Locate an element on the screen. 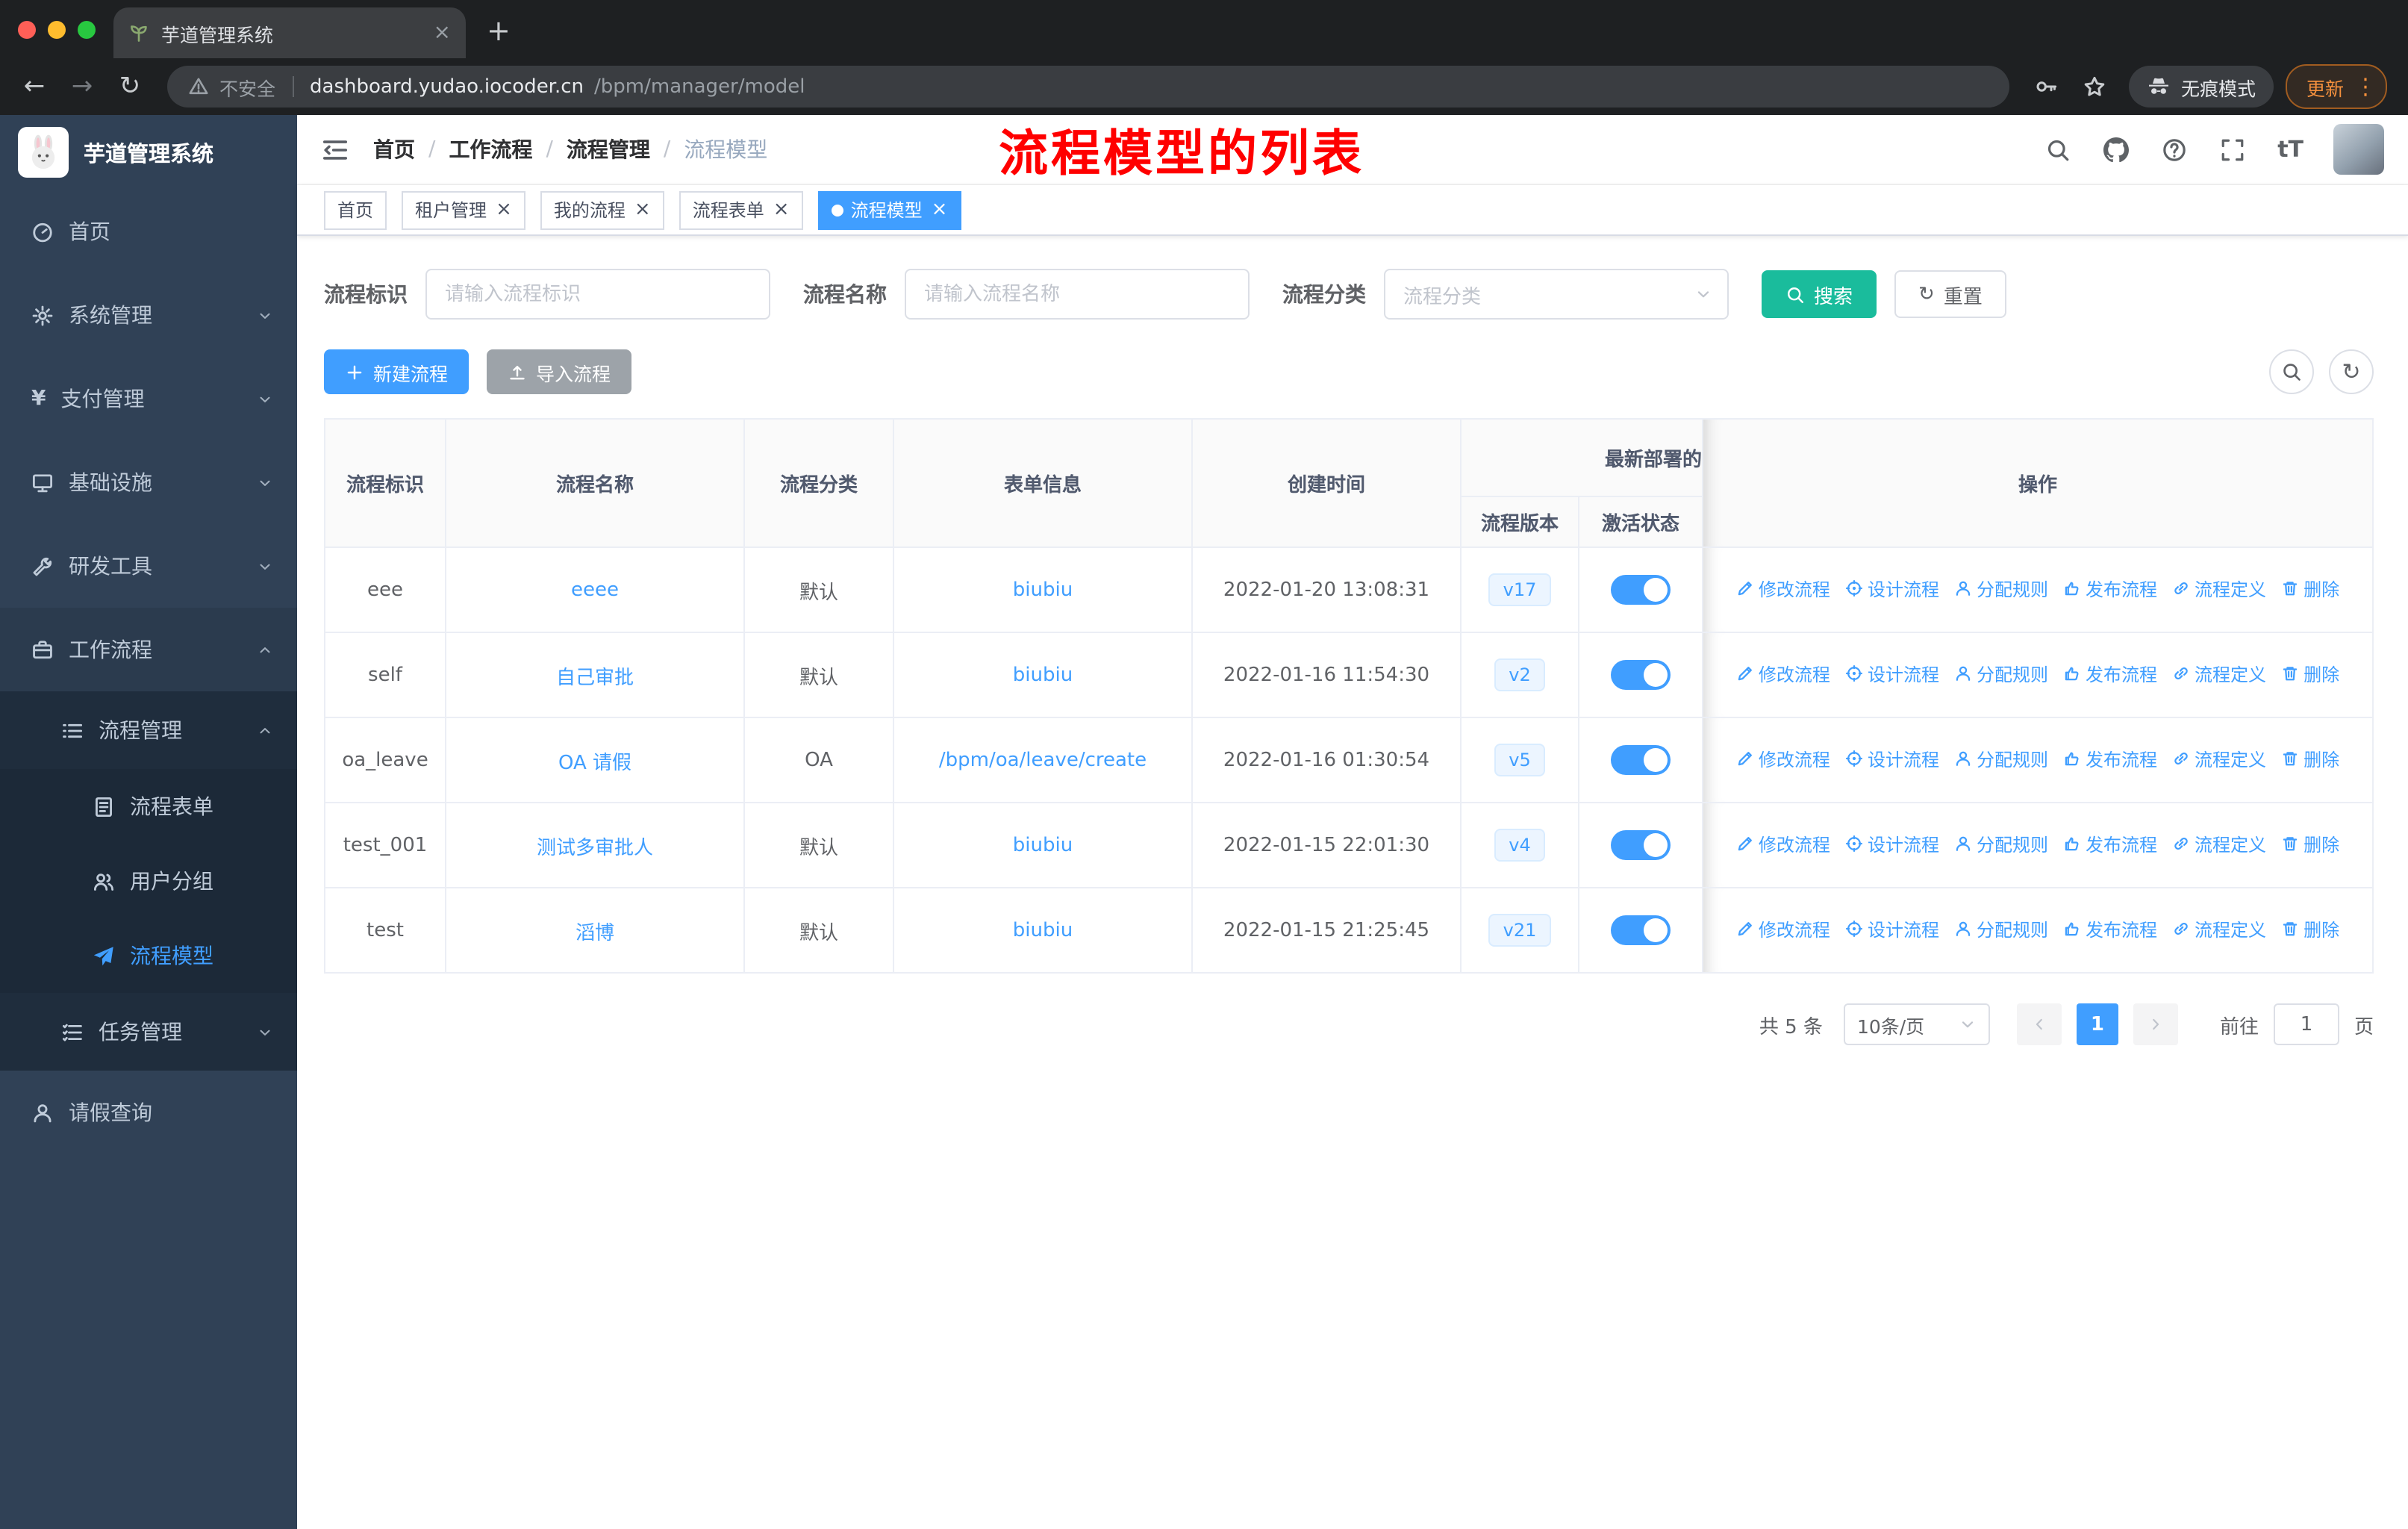 This screenshot has width=2408, height=1529. reload-button: ↻ is located at coordinates (129, 86).